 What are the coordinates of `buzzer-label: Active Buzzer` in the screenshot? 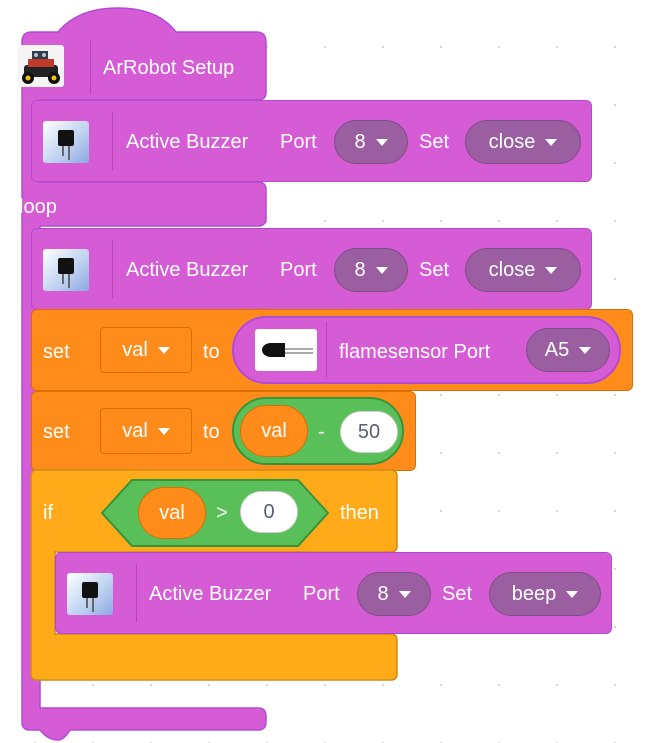 It's located at (210, 594).